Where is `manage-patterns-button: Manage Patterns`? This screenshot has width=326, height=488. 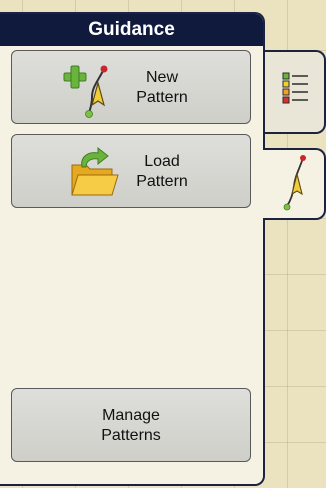
manage-patterns-button: Manage Patterns is located at coordinates (131, 425).